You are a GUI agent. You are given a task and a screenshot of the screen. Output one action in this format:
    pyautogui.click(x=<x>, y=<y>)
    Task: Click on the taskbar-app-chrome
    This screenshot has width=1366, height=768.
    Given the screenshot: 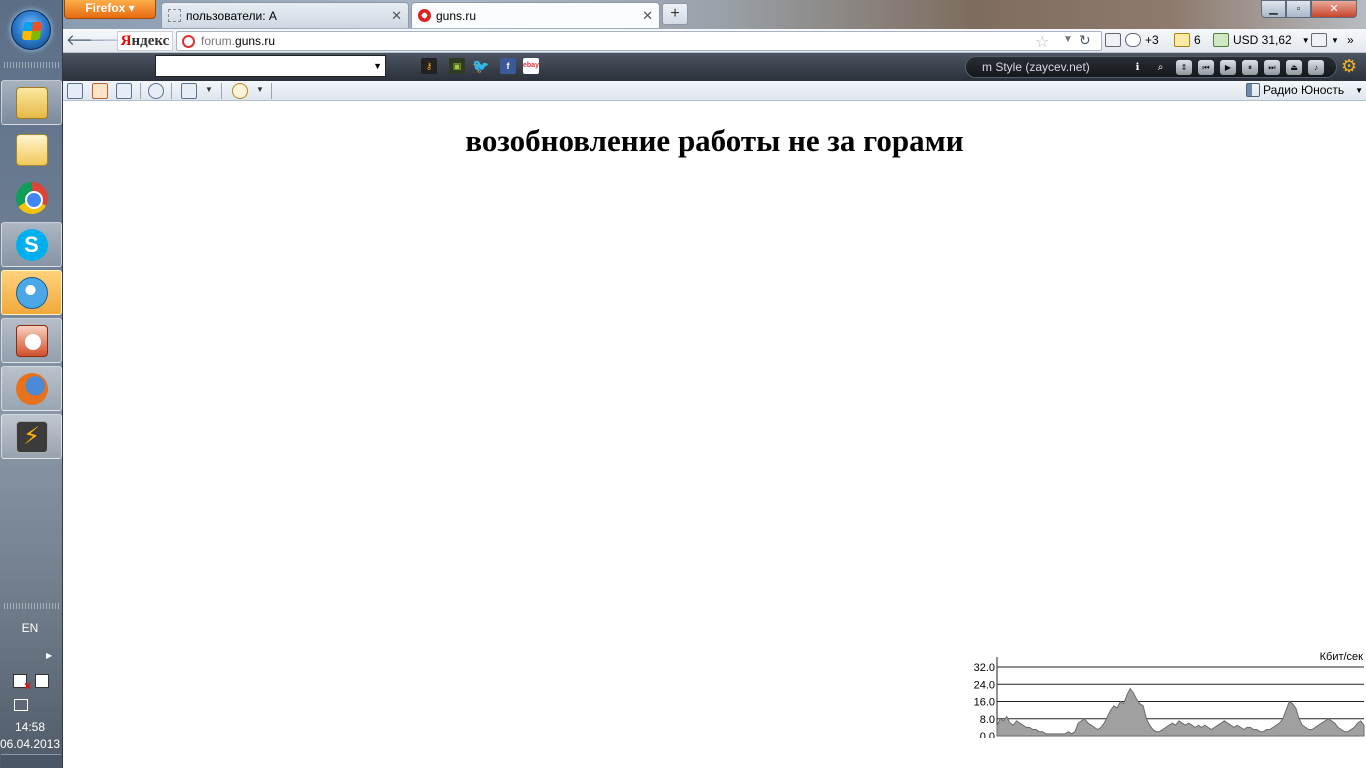 What is the action you would take?
    pyautogui.click(x=31, y=197)
    